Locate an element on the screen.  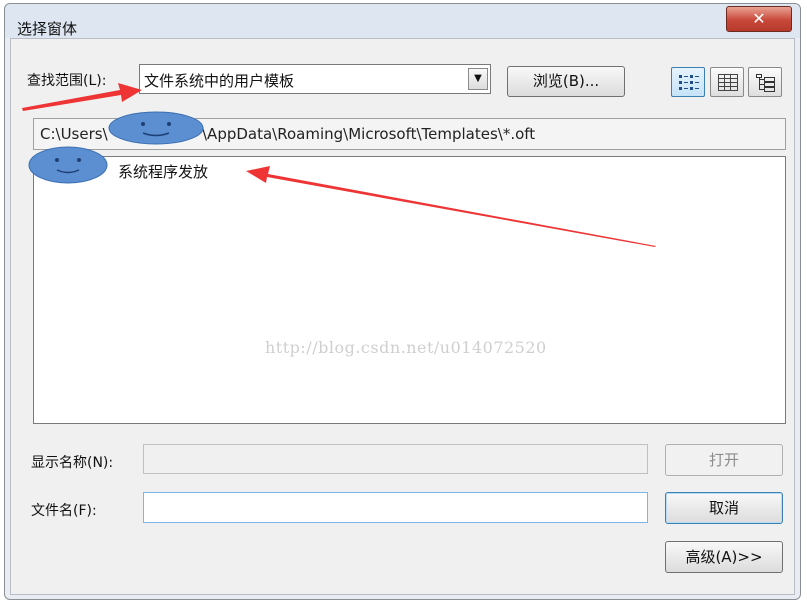
tree-view-icon is located at coordinates (765, 83).